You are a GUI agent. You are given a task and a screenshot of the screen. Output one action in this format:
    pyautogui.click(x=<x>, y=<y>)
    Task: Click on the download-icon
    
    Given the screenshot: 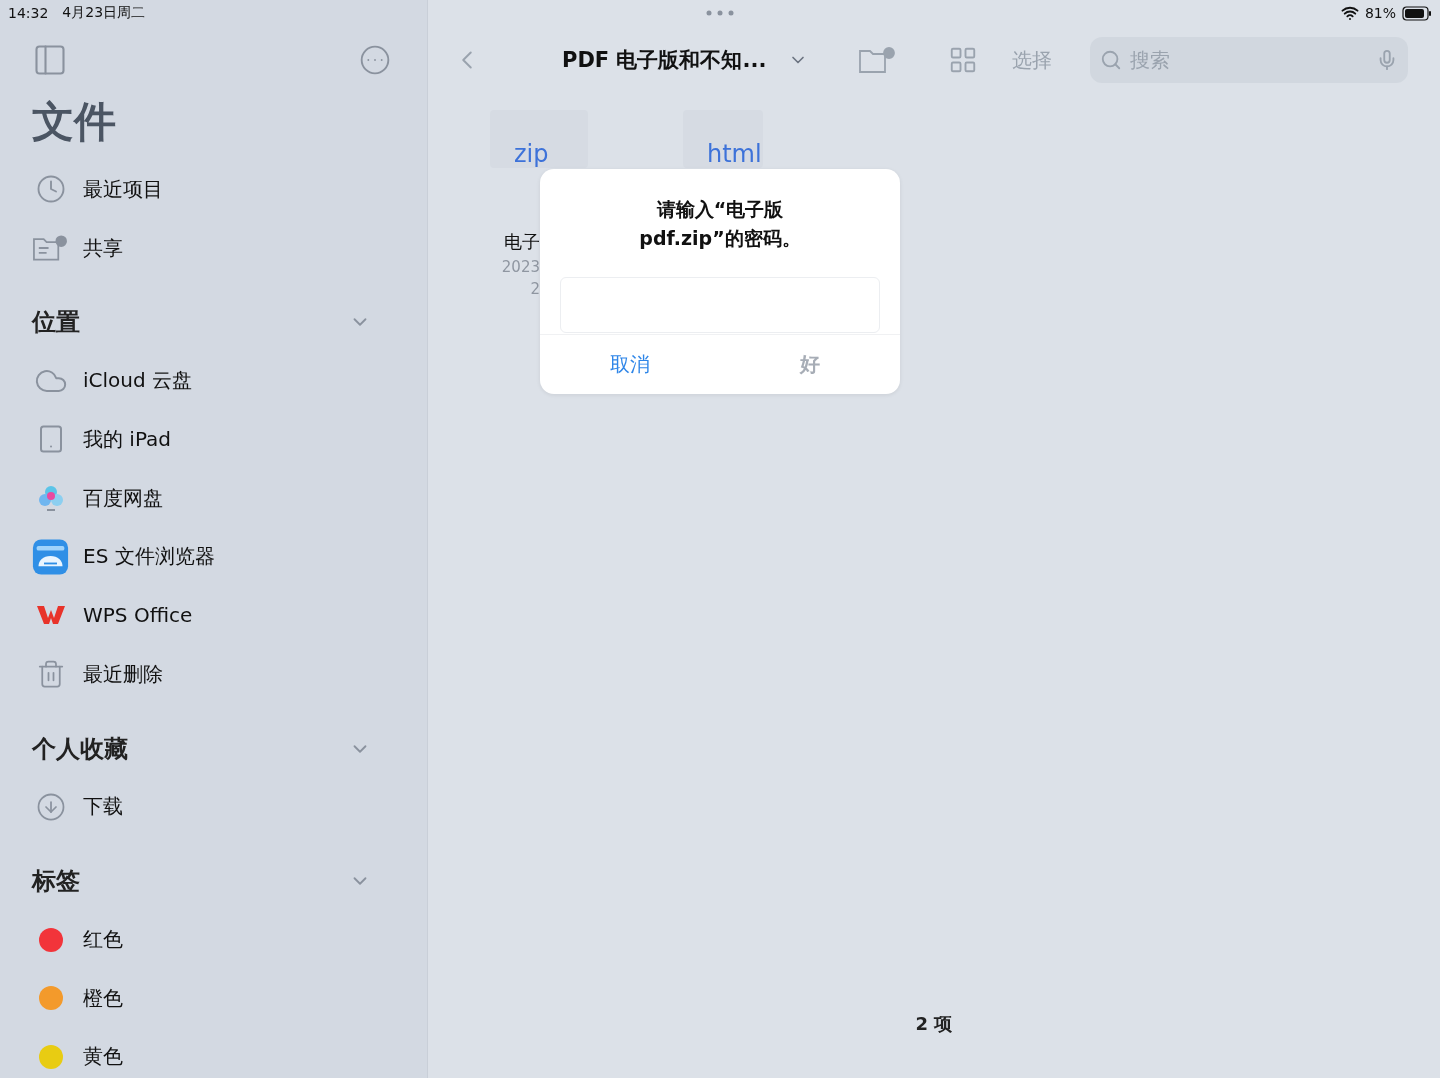 What is the action you would take?
    pyautogui.click(x=50, y=806)
    